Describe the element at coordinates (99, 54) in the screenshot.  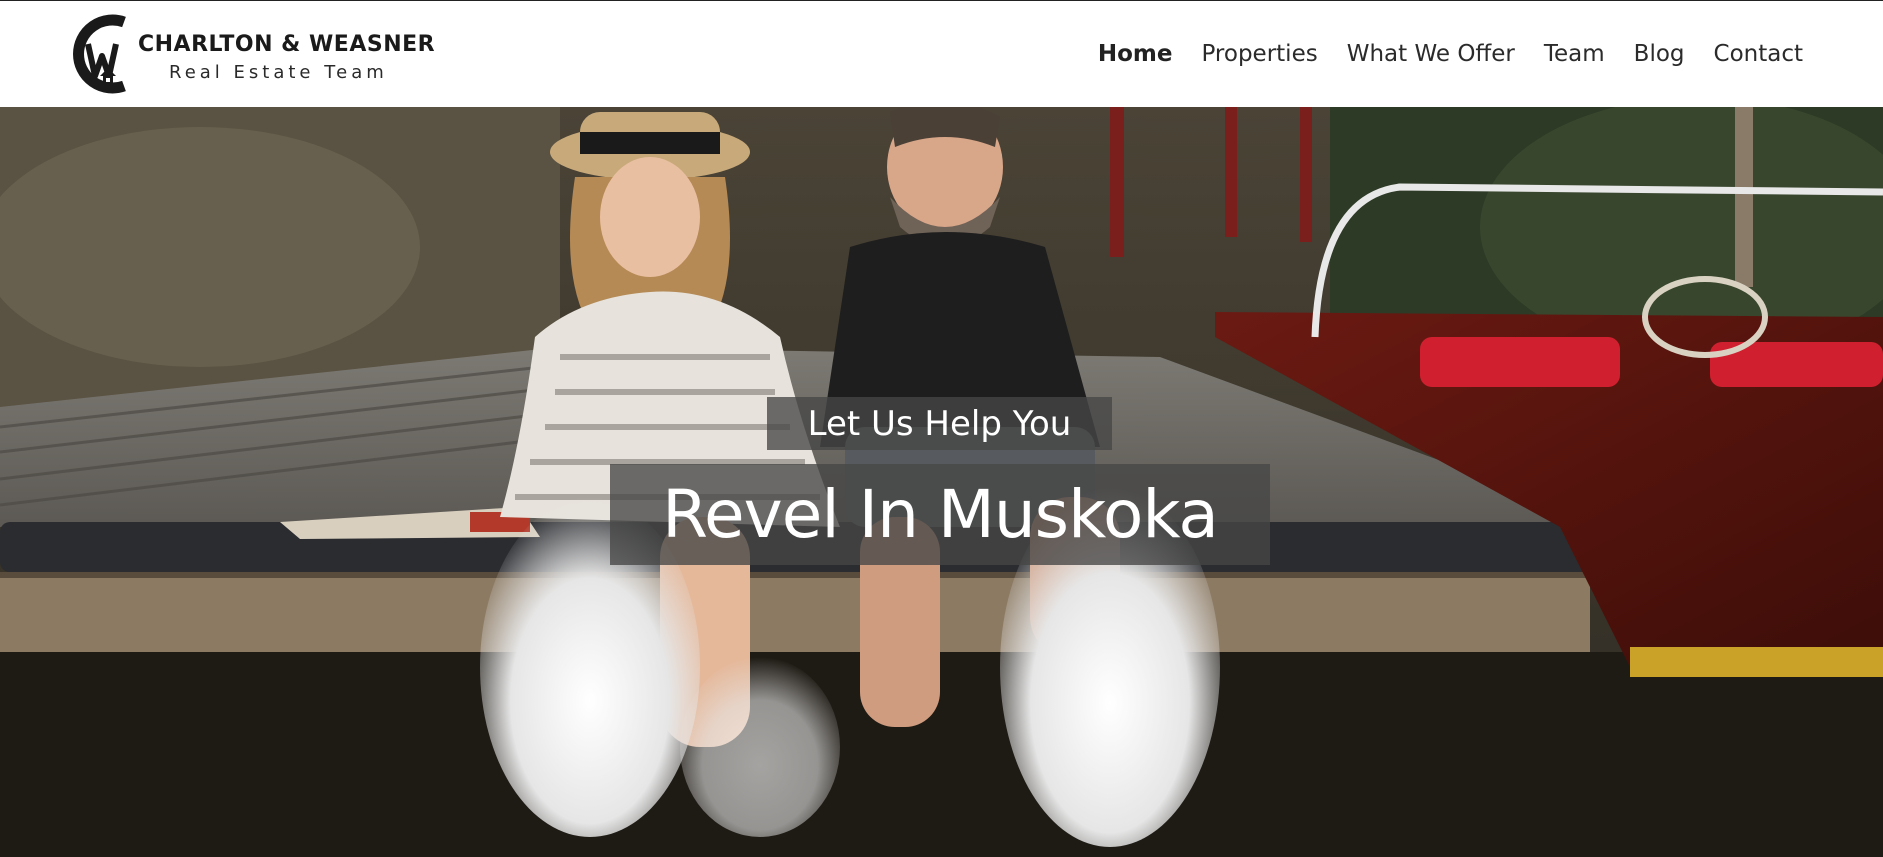
I see `cw-house-logo-icon` at that location.